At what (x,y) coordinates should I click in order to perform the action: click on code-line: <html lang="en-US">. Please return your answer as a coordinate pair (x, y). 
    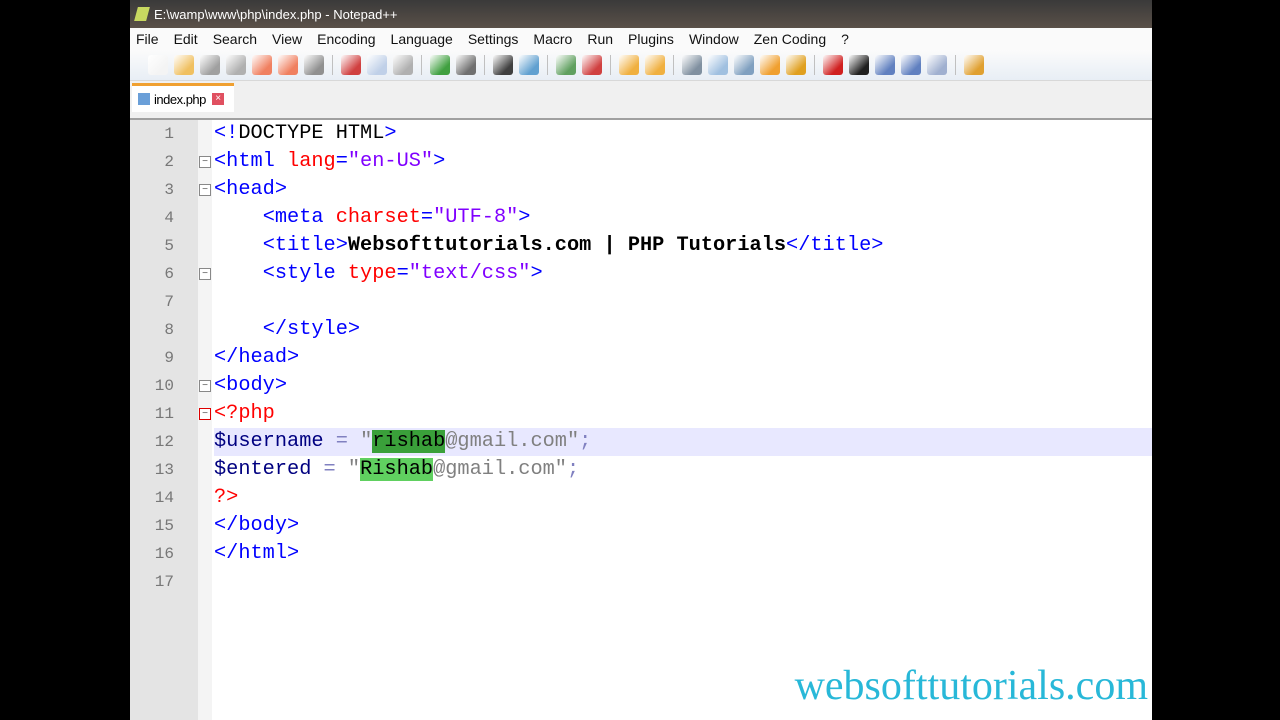
    Looking at the image, I should click on (683, 162).